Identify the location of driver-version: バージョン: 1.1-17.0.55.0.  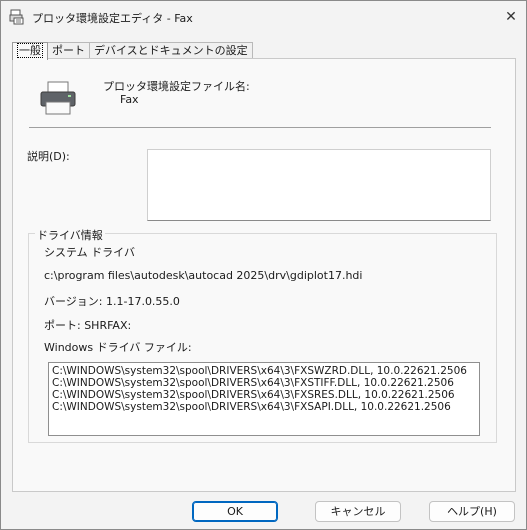
(112, 301).